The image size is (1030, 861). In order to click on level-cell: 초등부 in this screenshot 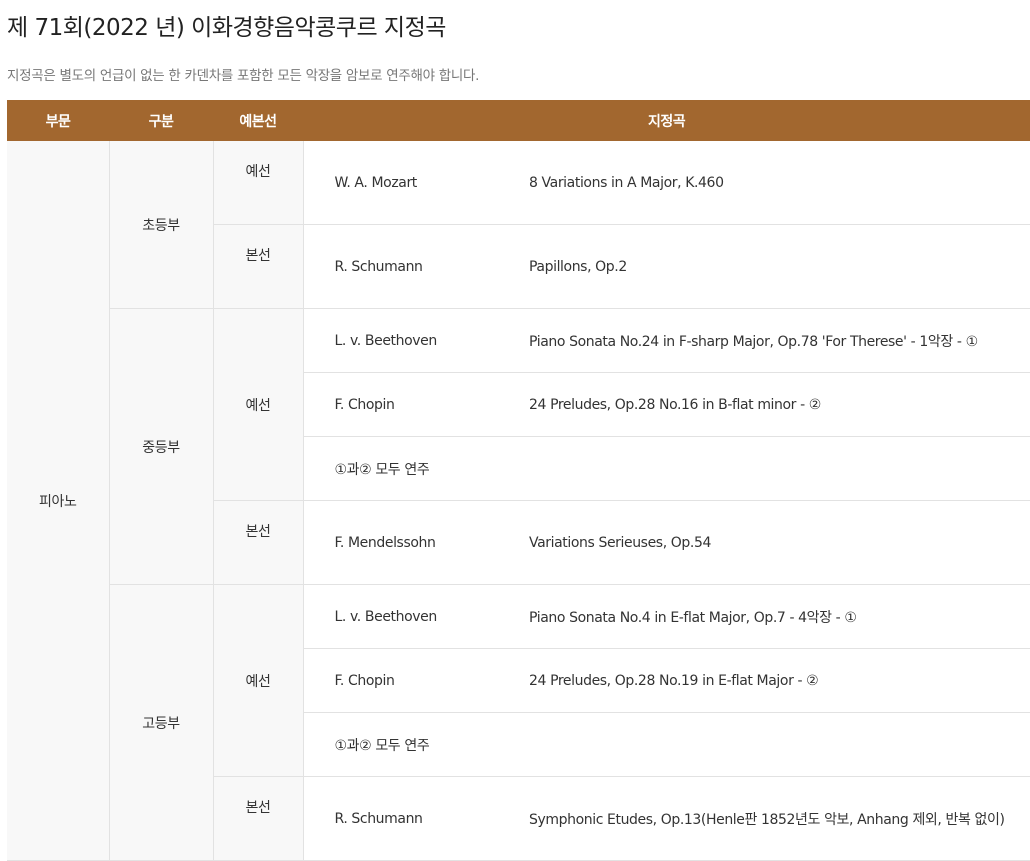, I will do `click(161, 225)`.